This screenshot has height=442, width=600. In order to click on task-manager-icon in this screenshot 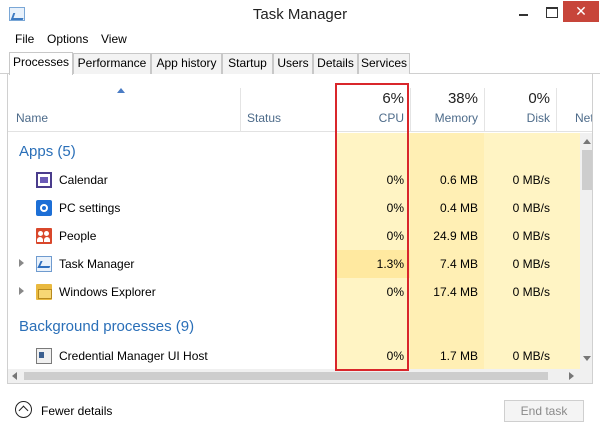, I will do `click(44, 264)`.